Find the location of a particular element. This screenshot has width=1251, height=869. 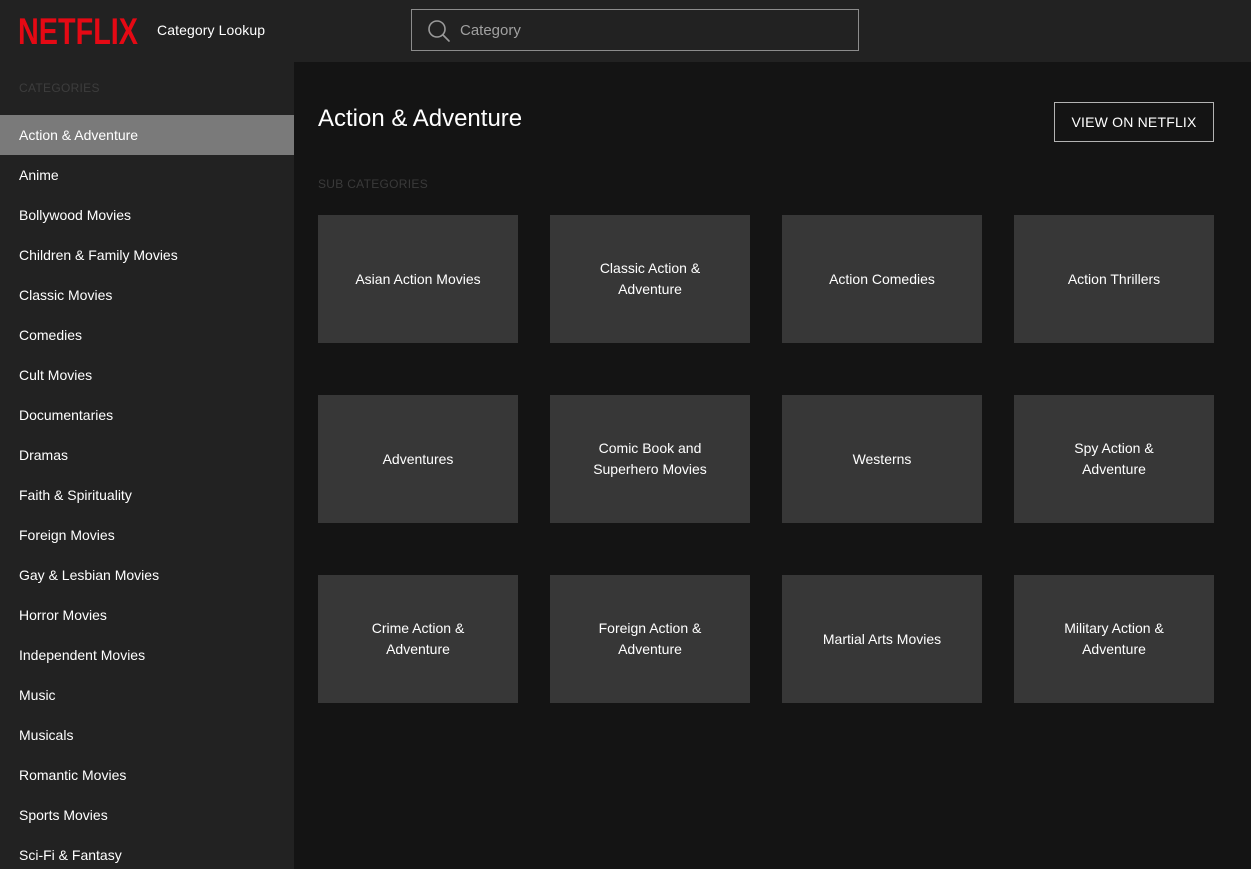

subcategory-label: Military Action & Adventure is located at coordinates (1114, 638).